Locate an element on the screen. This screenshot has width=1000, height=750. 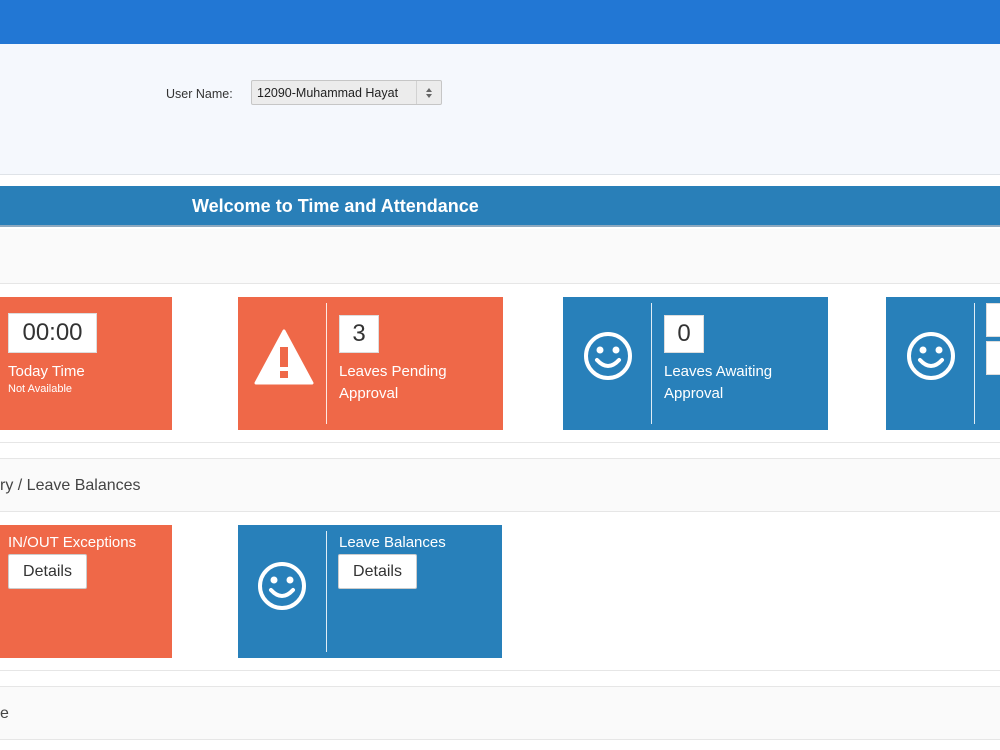
leaves-awaiting-value: 0 is located at coordinates (684, 334).